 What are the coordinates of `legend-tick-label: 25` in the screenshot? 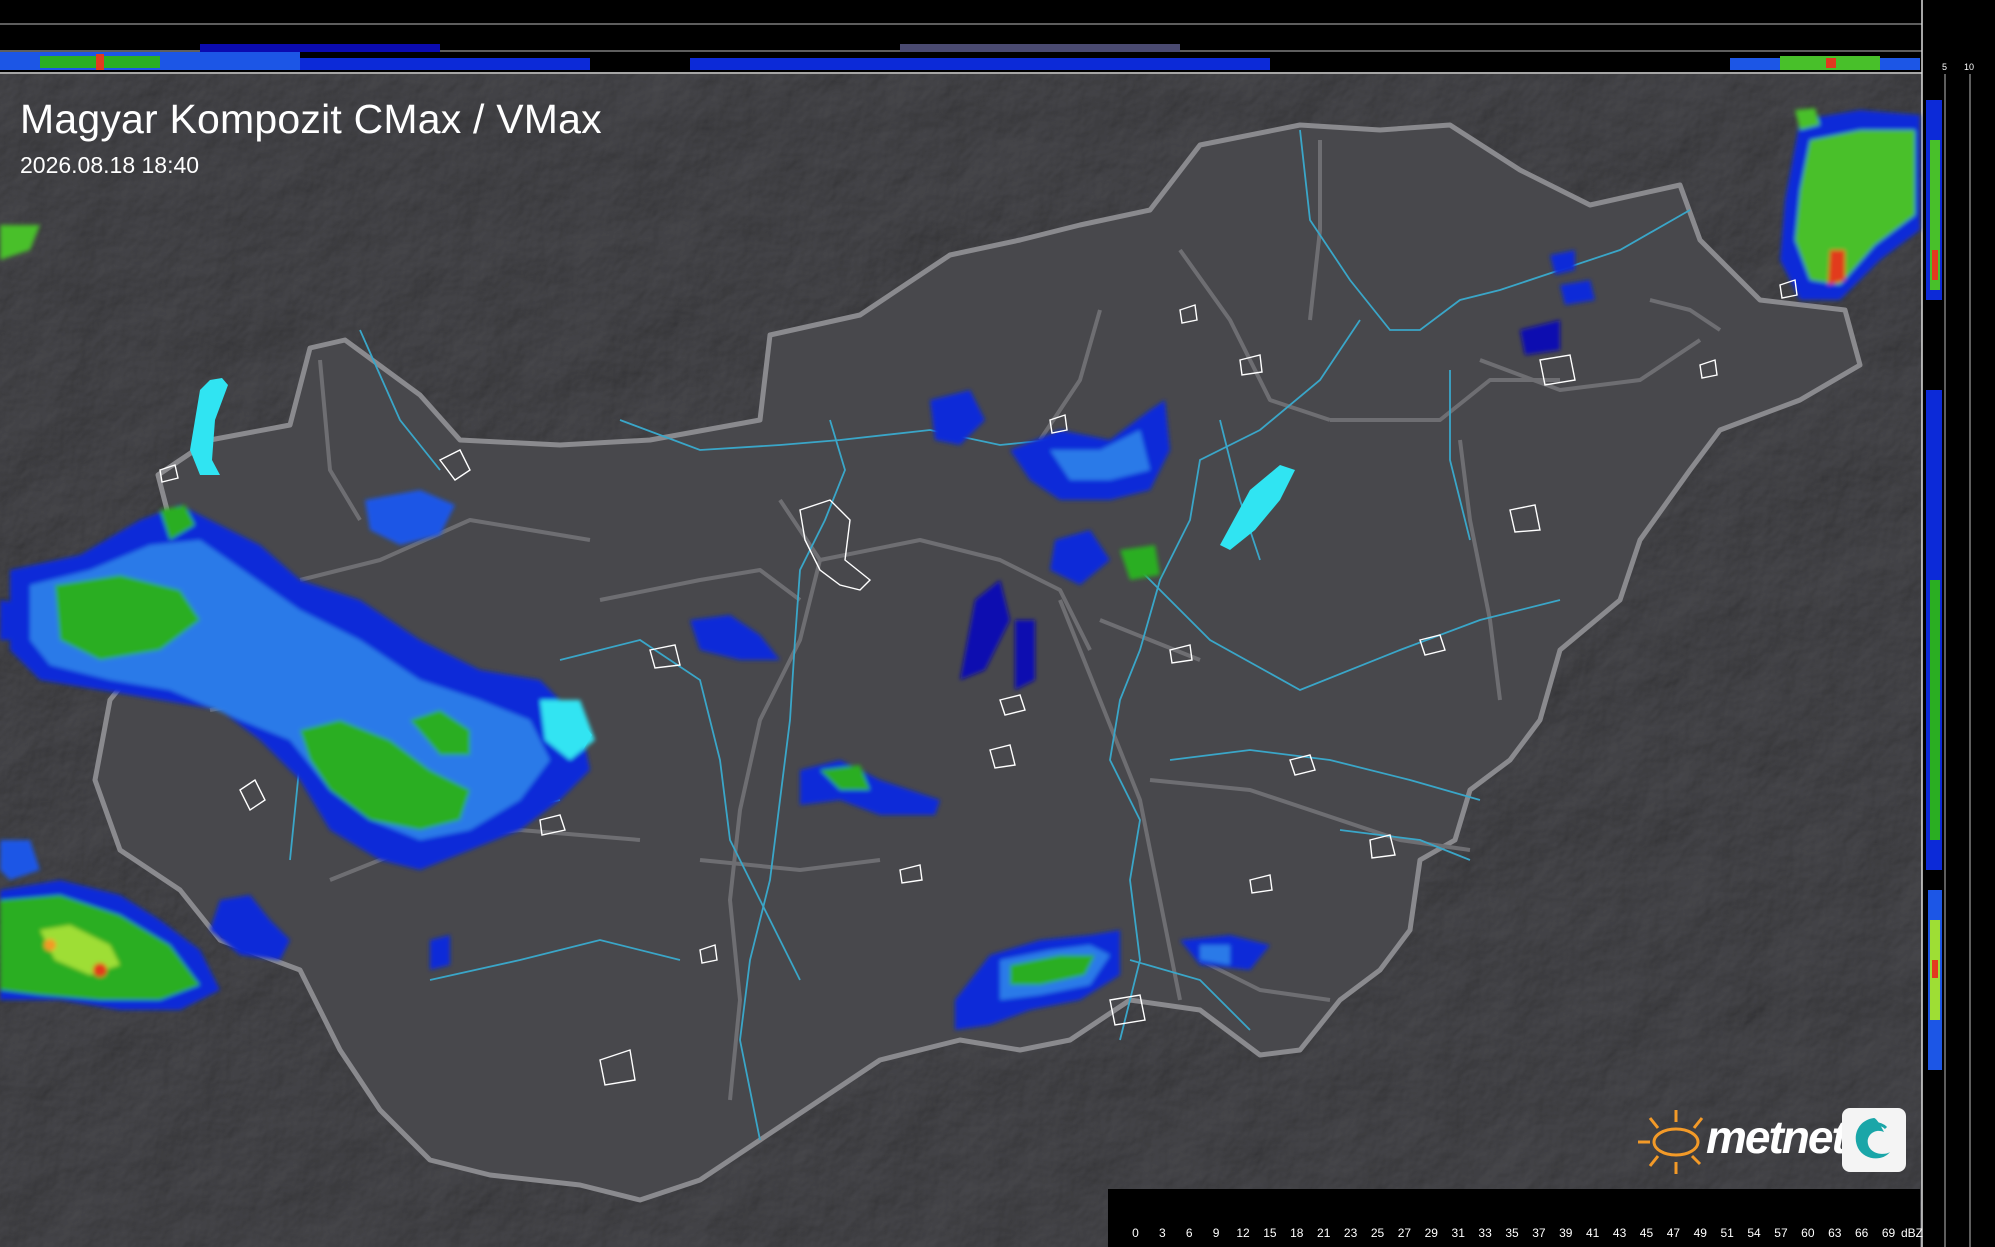 It's located at (1377, 1233).